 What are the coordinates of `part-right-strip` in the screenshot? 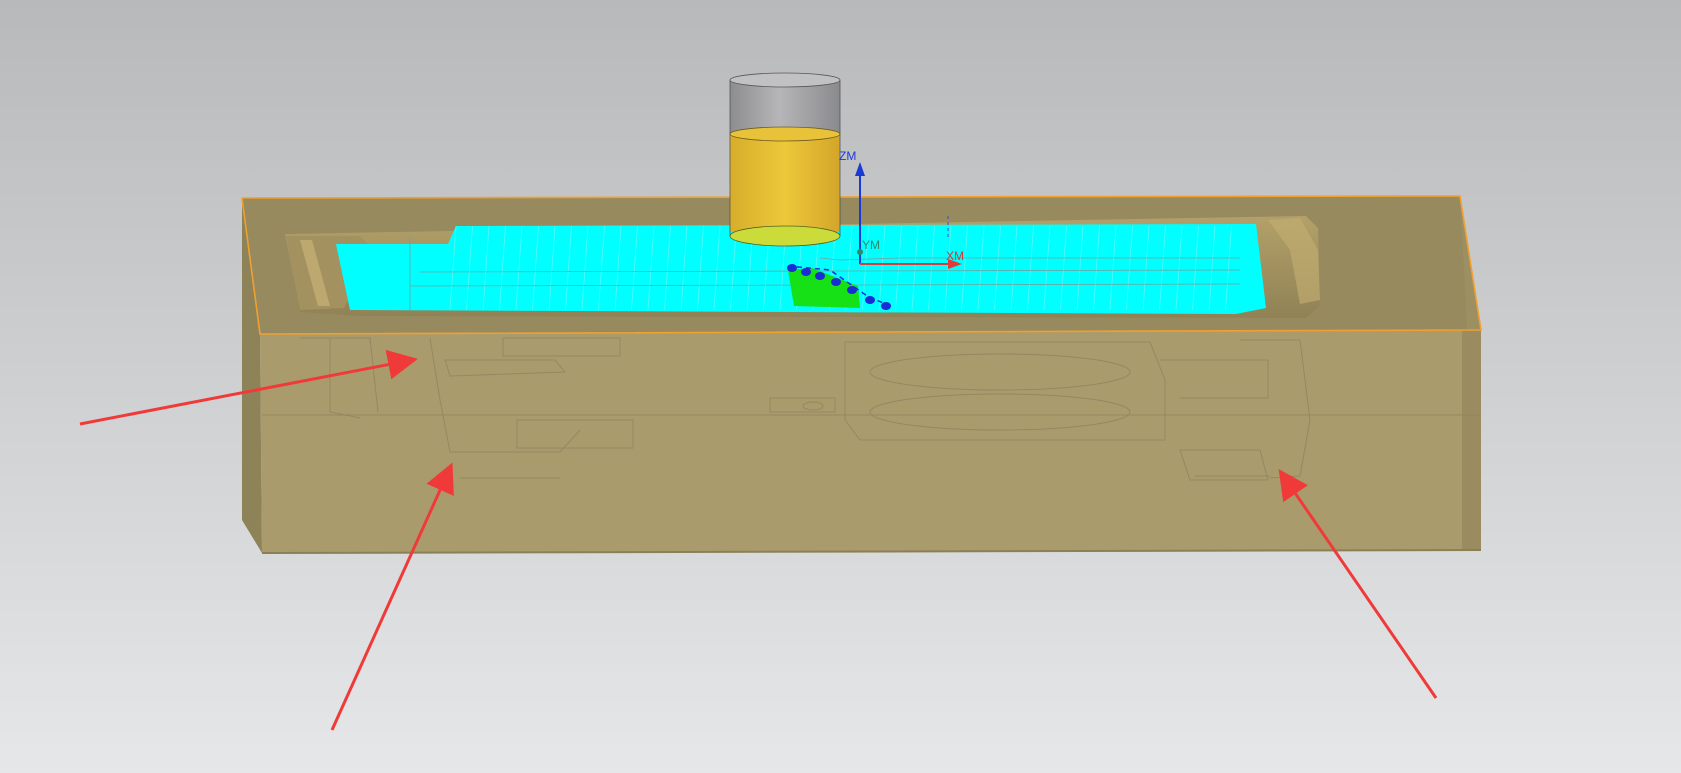 It's located at (1471, 440).